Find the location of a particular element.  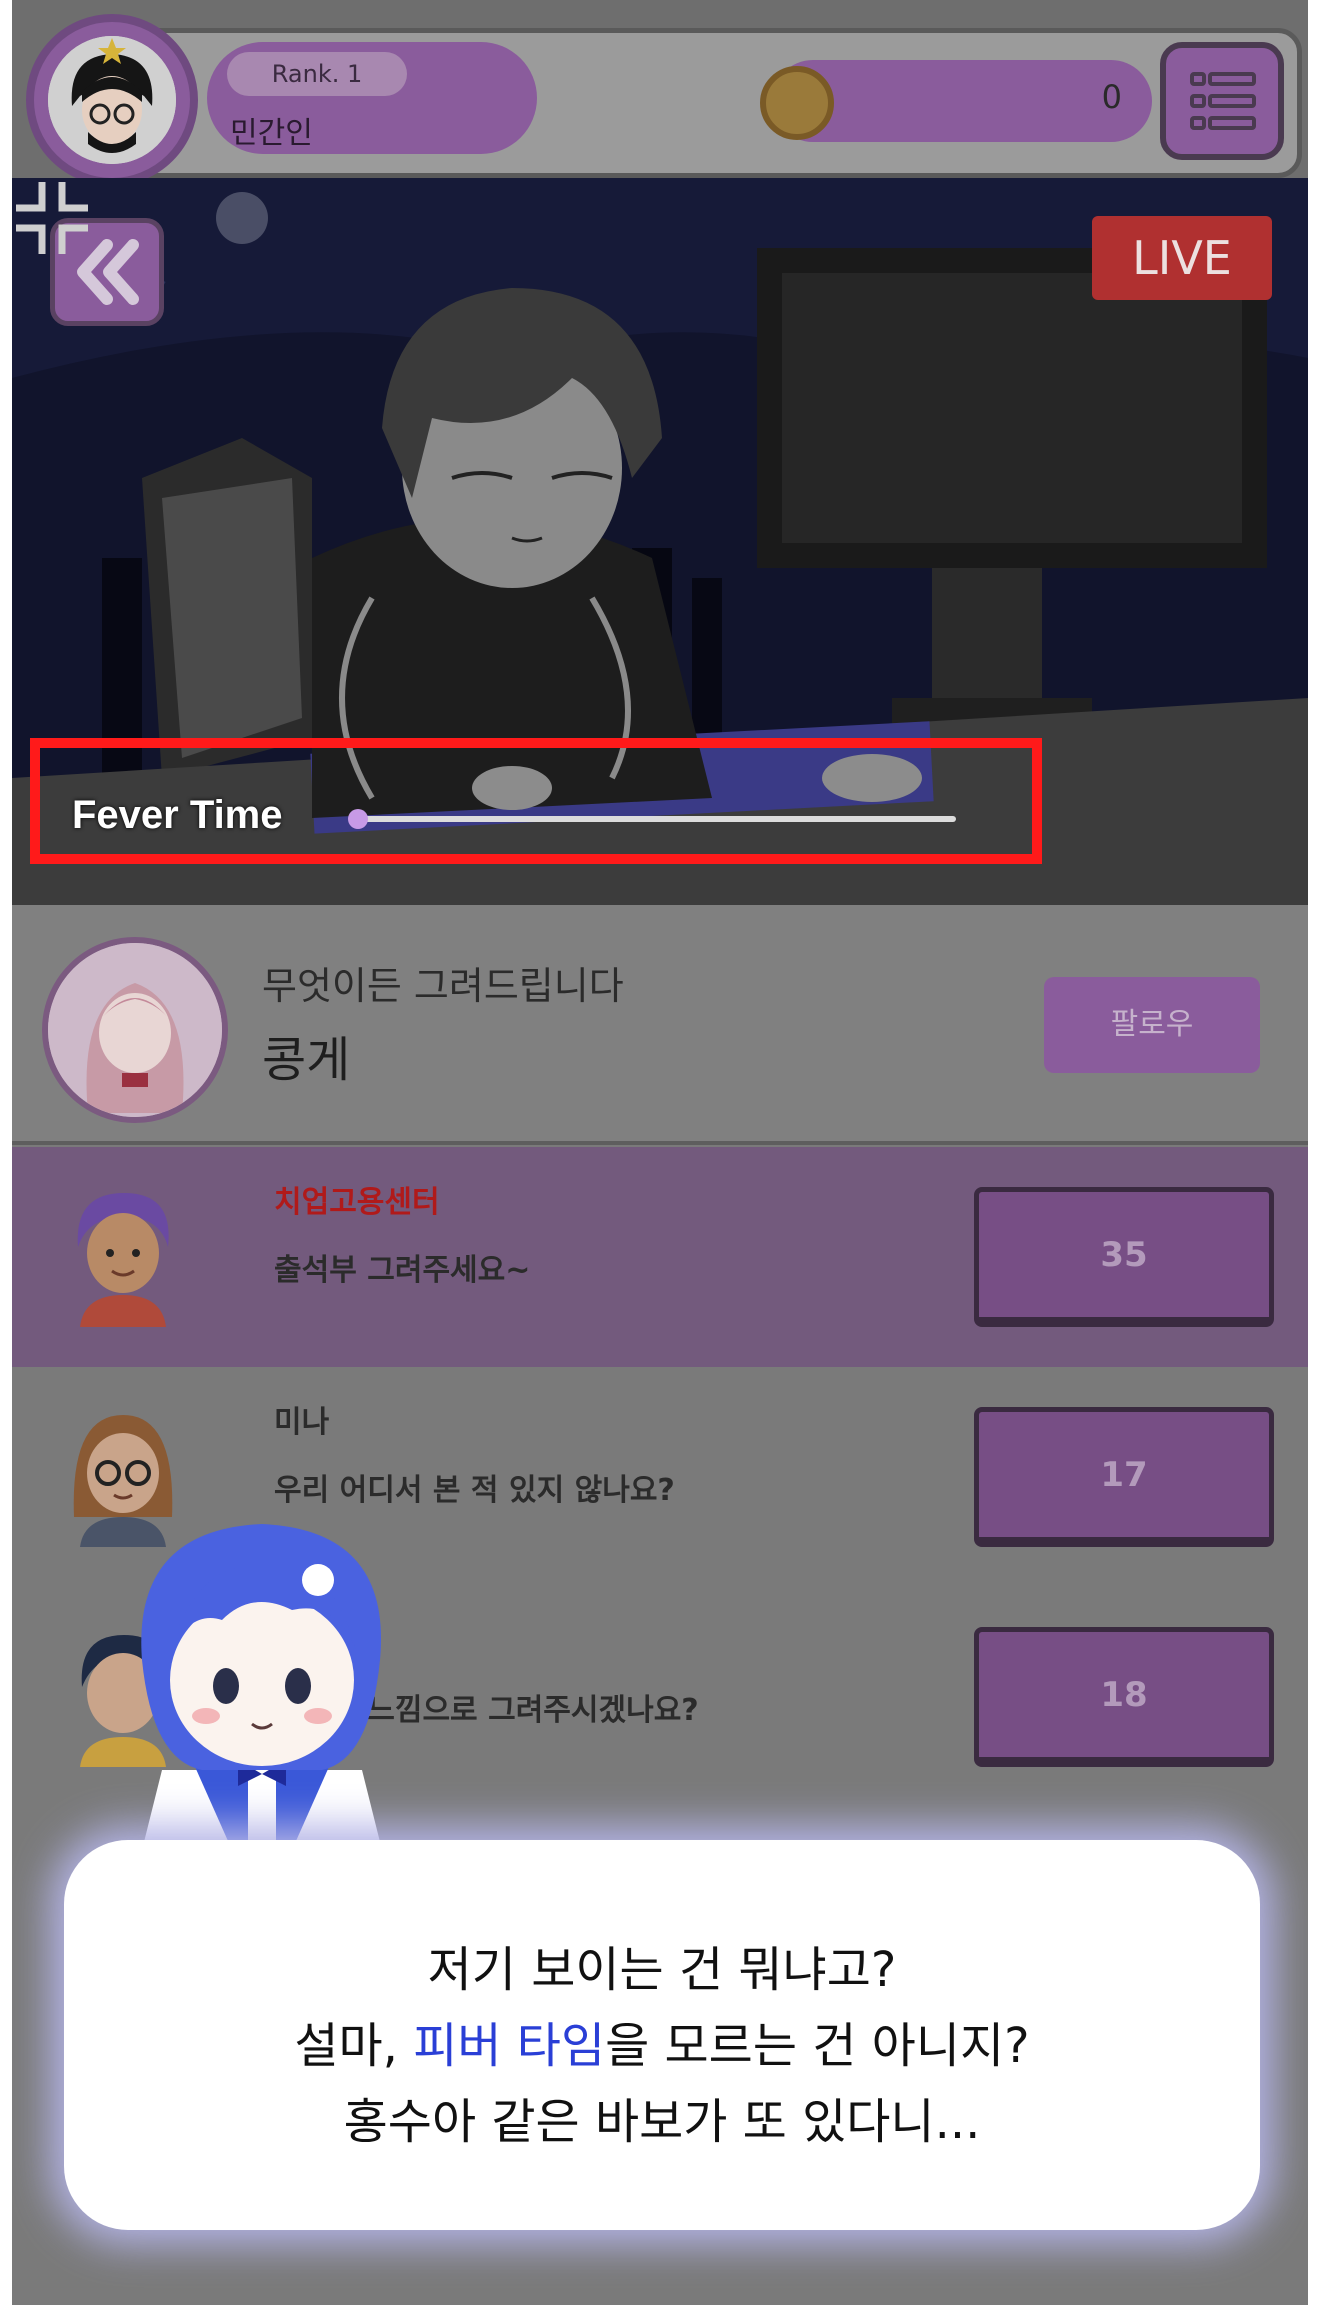

fever-progress-knob is located at coordinates (358, 819).